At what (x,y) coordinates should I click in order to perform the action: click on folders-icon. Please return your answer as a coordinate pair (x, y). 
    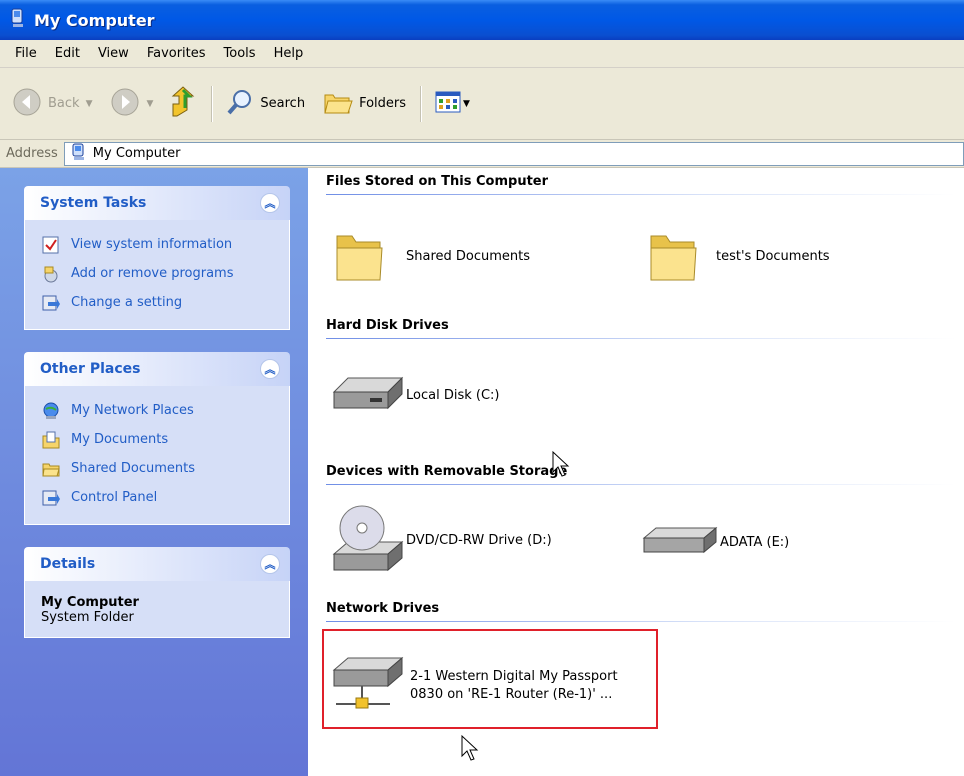
    Looking at the image, I should click on (338, 104).